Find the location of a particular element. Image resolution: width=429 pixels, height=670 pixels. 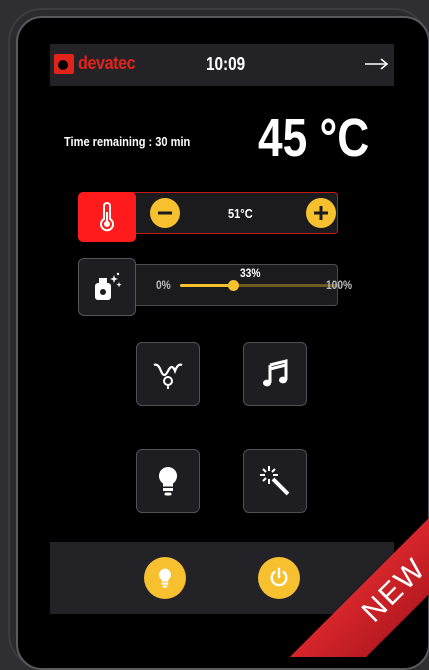

clock: 10:09 is located at coordinates (226, 64).